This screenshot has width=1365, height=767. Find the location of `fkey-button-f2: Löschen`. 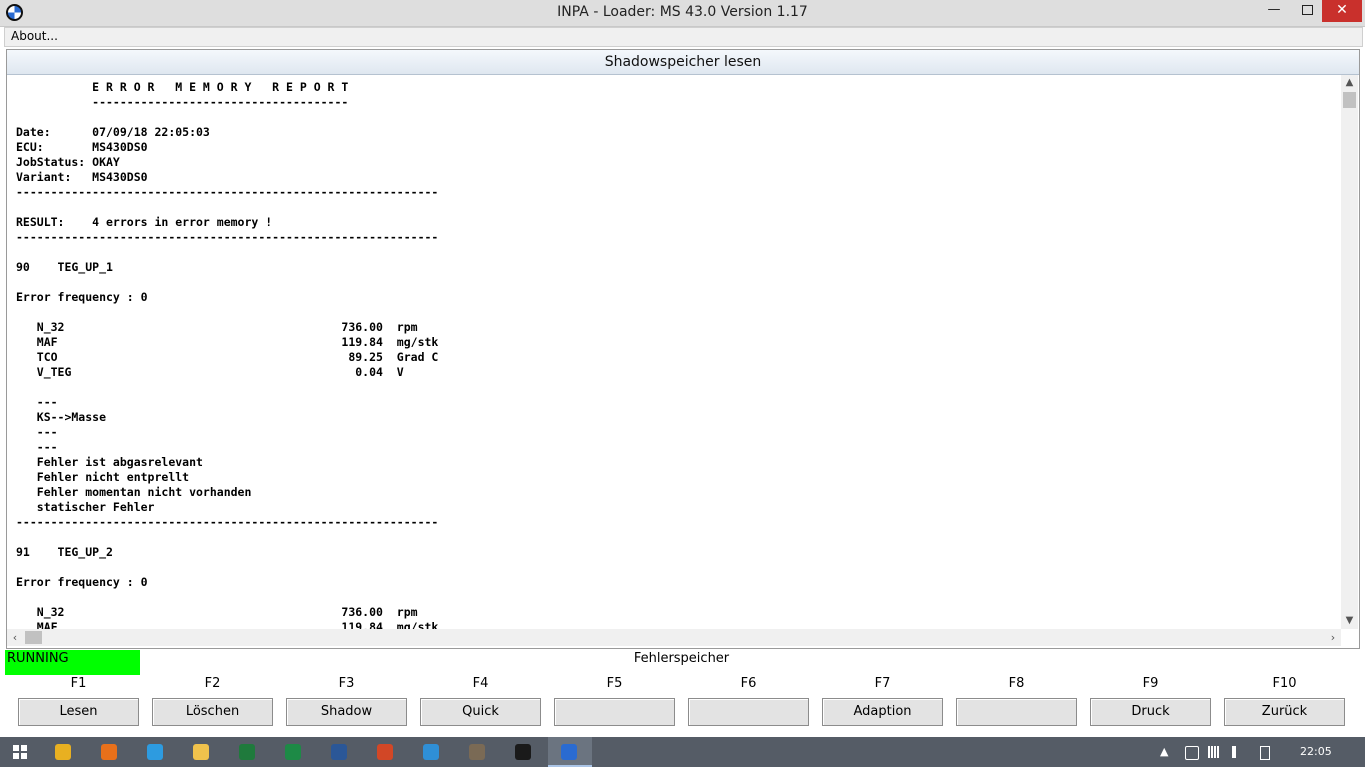

fkey-button-f2: Löschen is located at coordinates (212, 712).